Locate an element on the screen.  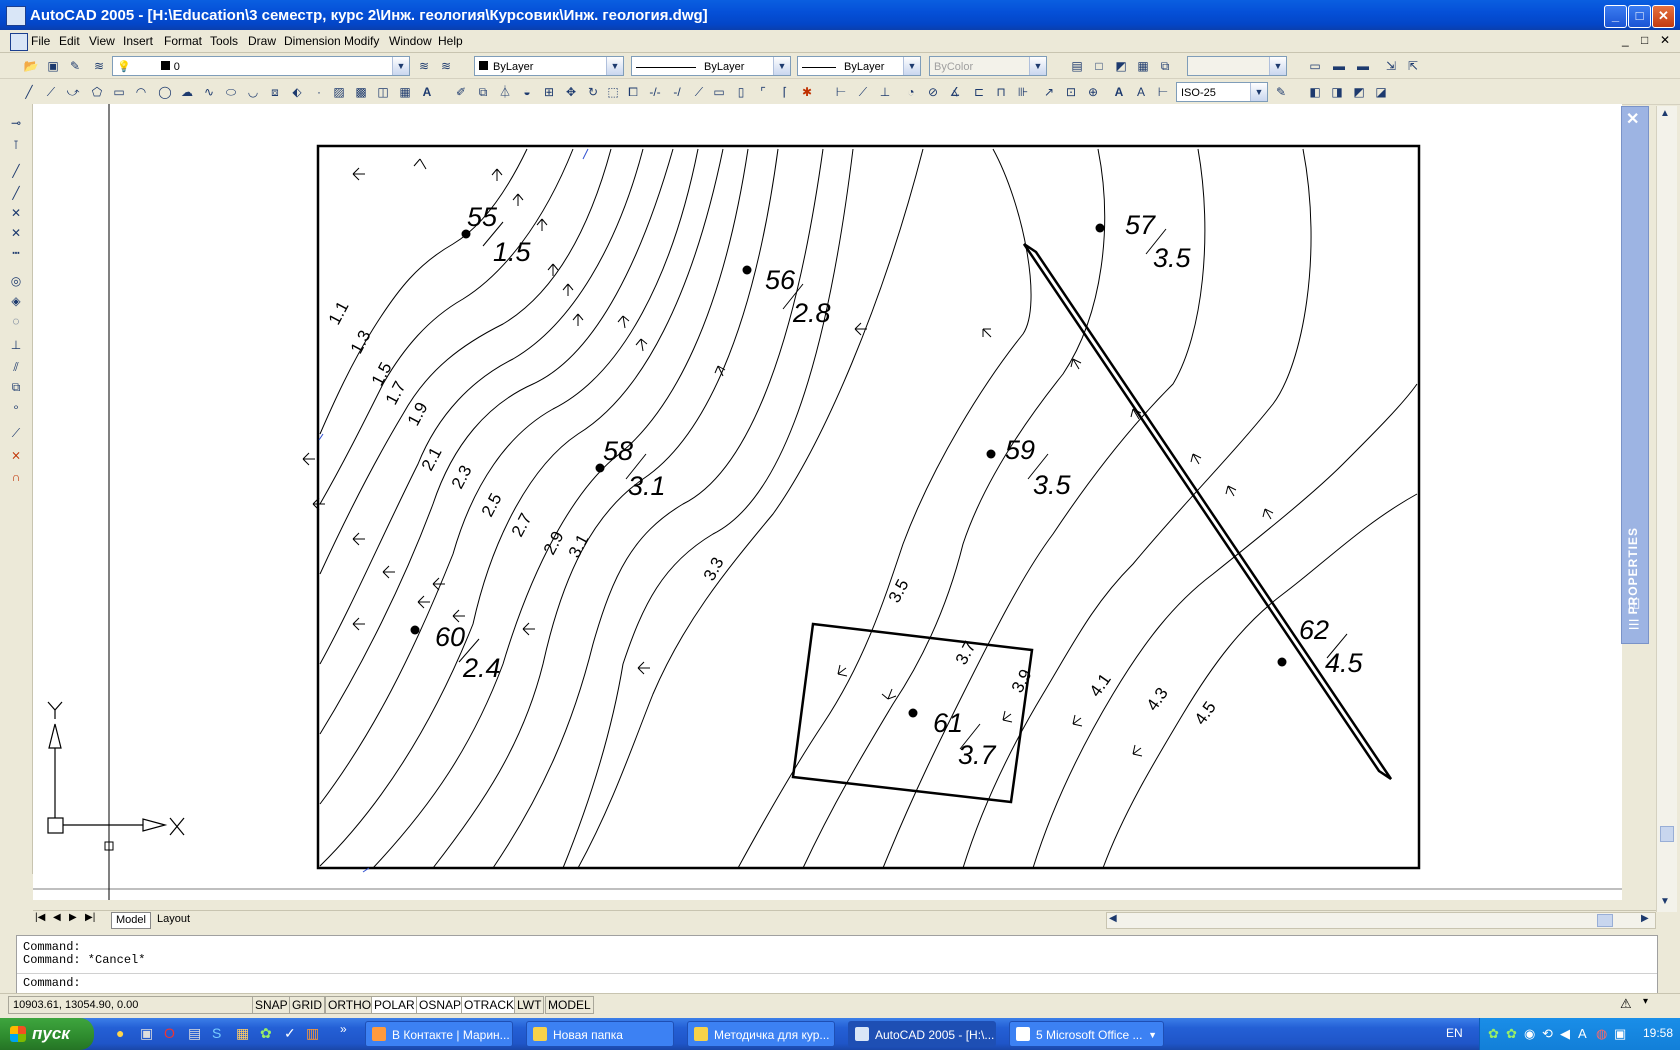
gradient-icon: ▩ is located at coordinates (361, 92).